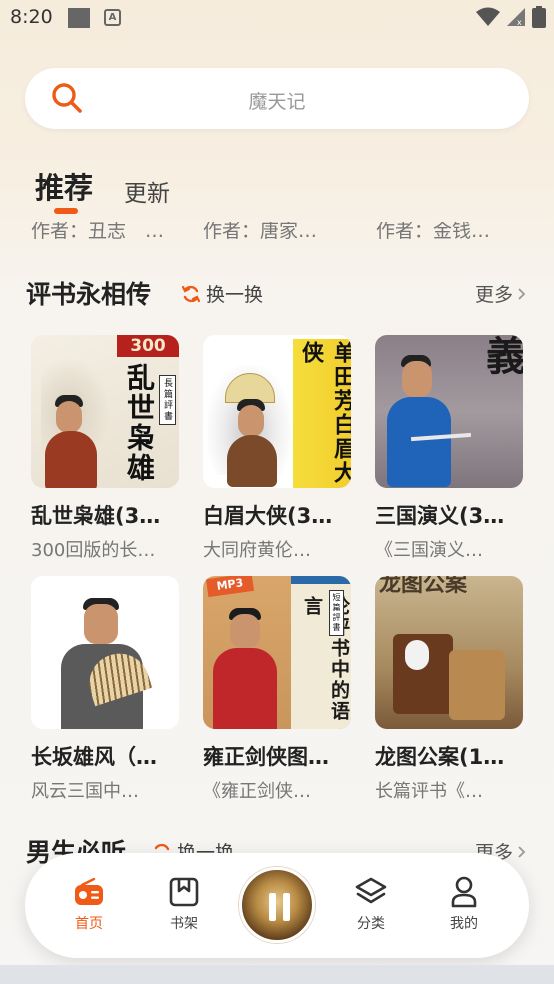  What do you see at coordinates (449, 411) in the screenshot?
I see `book-cover: 三國演義` at bounding box center [449, 411].